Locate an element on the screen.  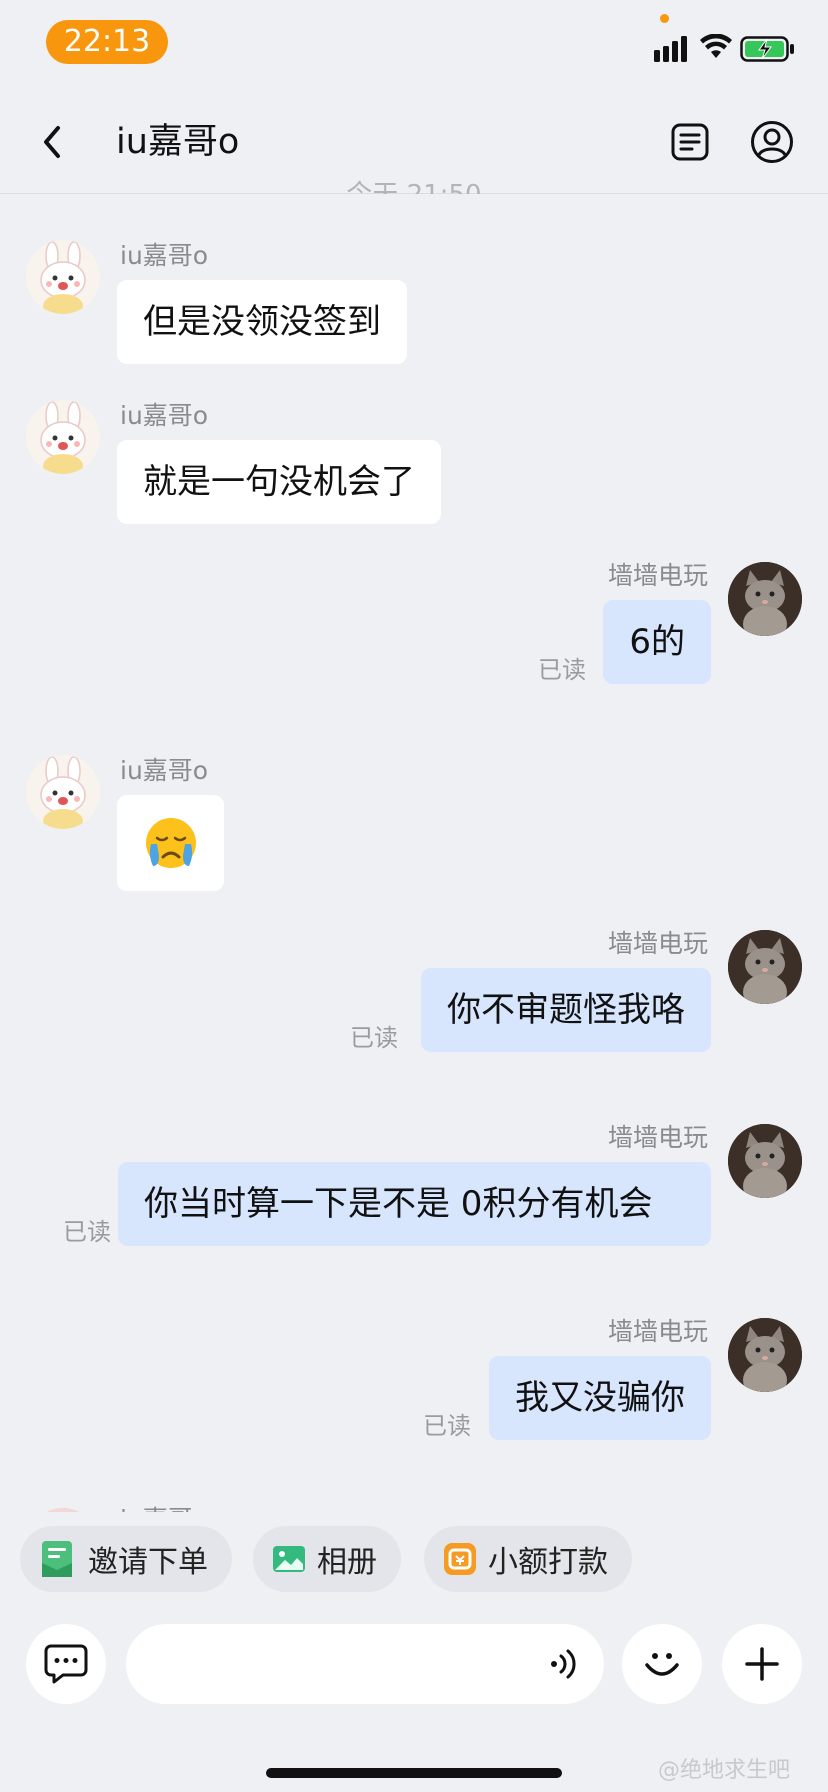
album-icon is located at coordinates (289, 1559).